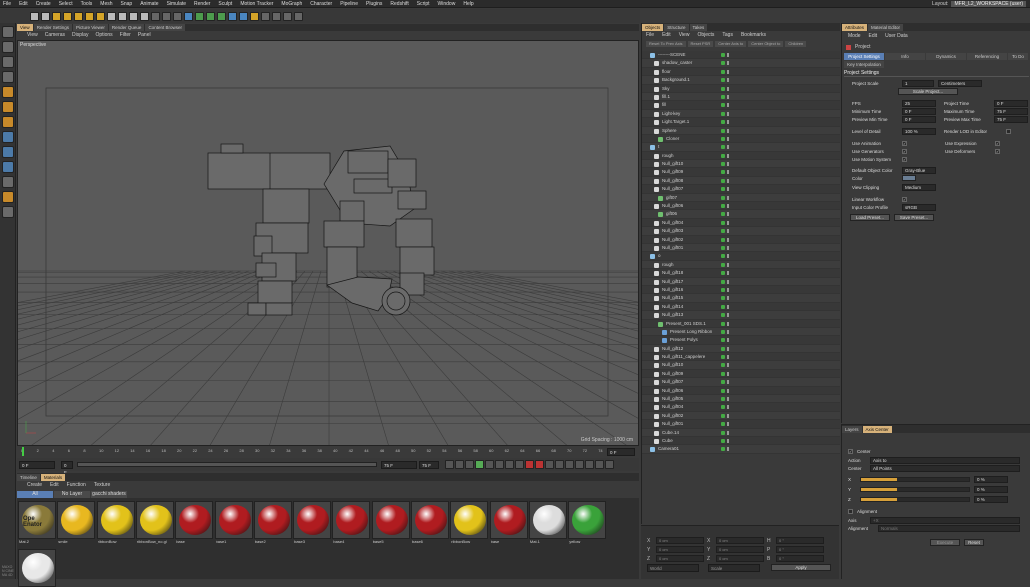 The width and height of the screenshot is (1030, 587). Describe the element at coordinates (579, 464) in the screenshot. I see `rotation-key-icon` at that location.